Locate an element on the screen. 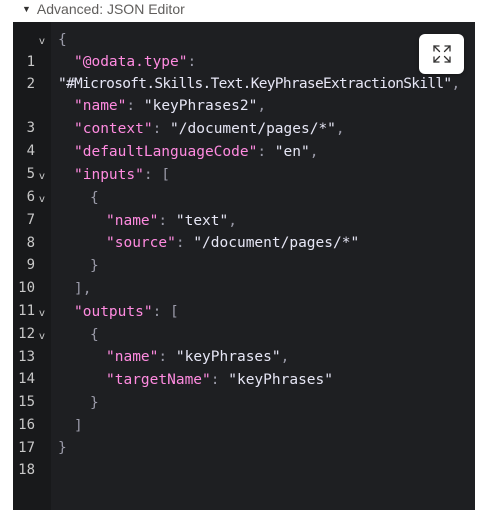 This screenshot has height=510, width=486. code-line: 8 "name": "text", is located at coordinates (125, 230).